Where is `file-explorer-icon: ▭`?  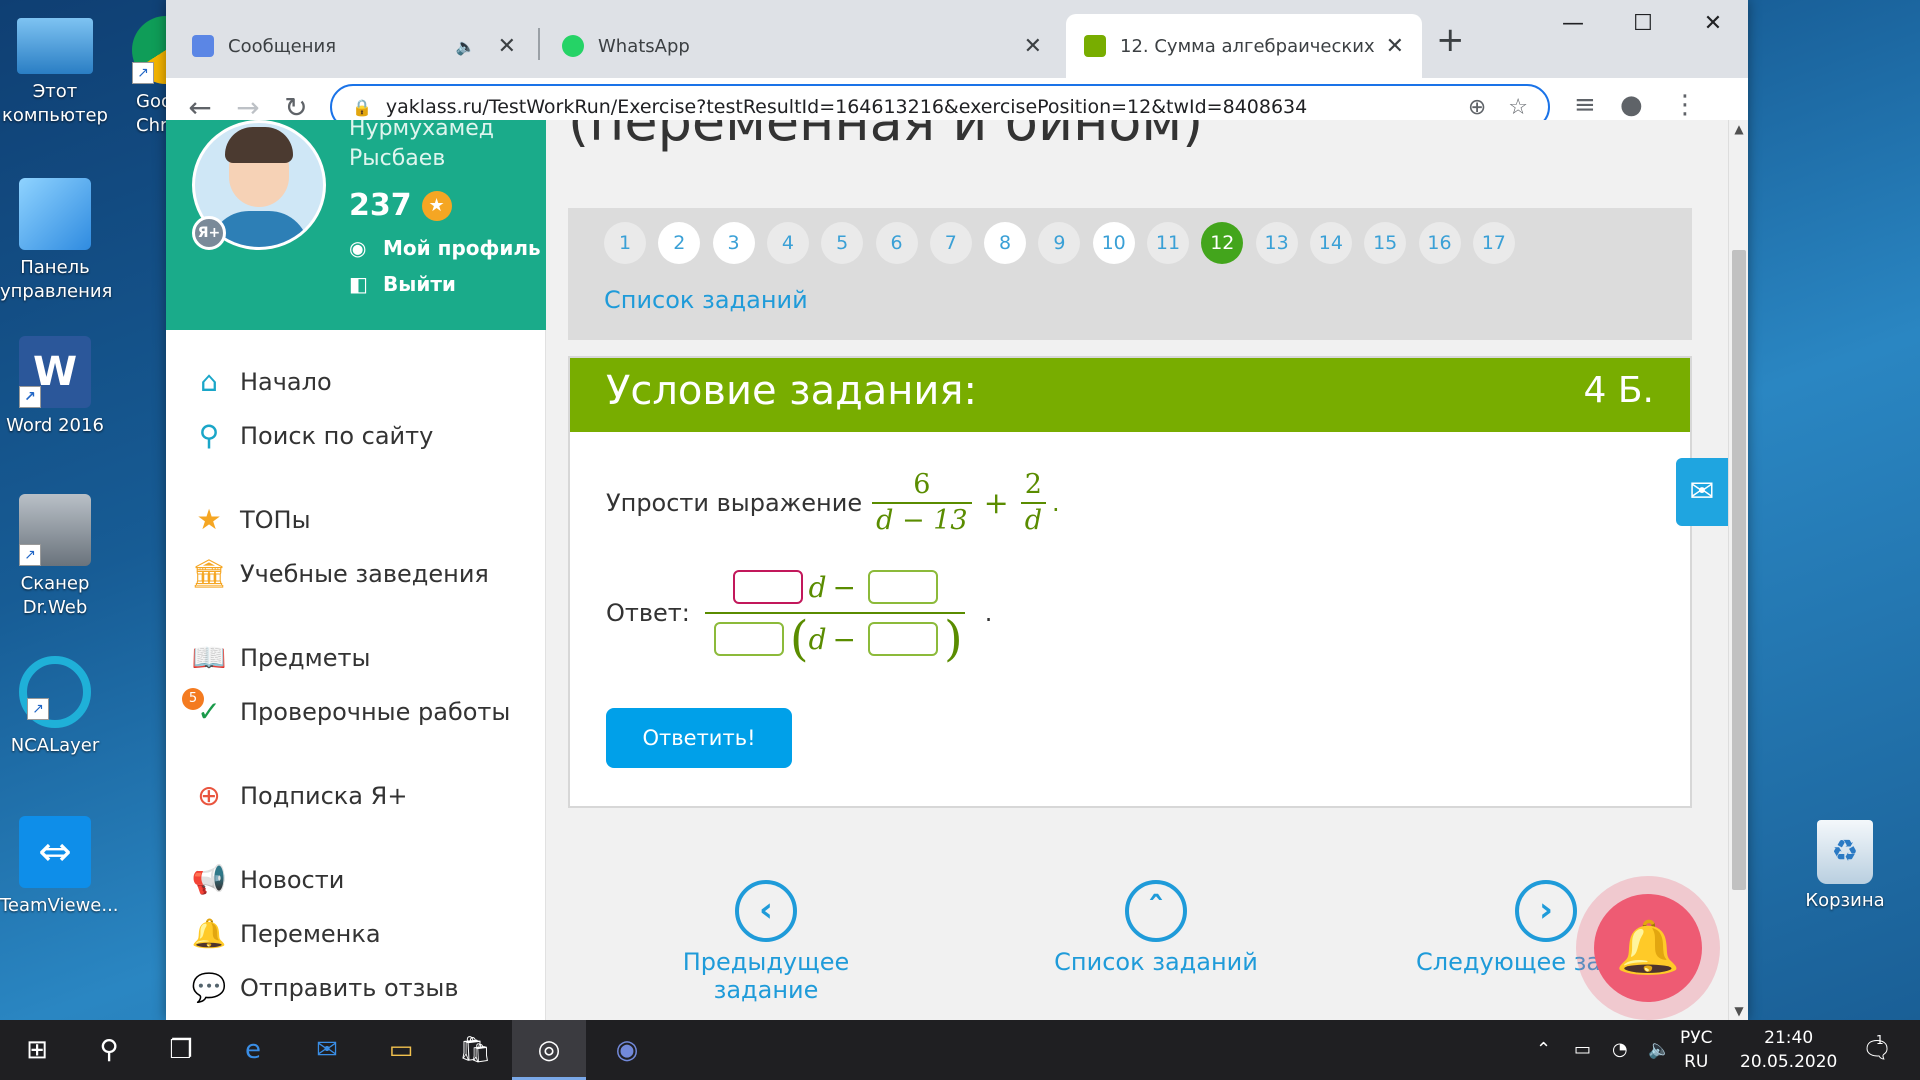 file-explorer-icon: ▭ is located at coordinates (401, 1050).